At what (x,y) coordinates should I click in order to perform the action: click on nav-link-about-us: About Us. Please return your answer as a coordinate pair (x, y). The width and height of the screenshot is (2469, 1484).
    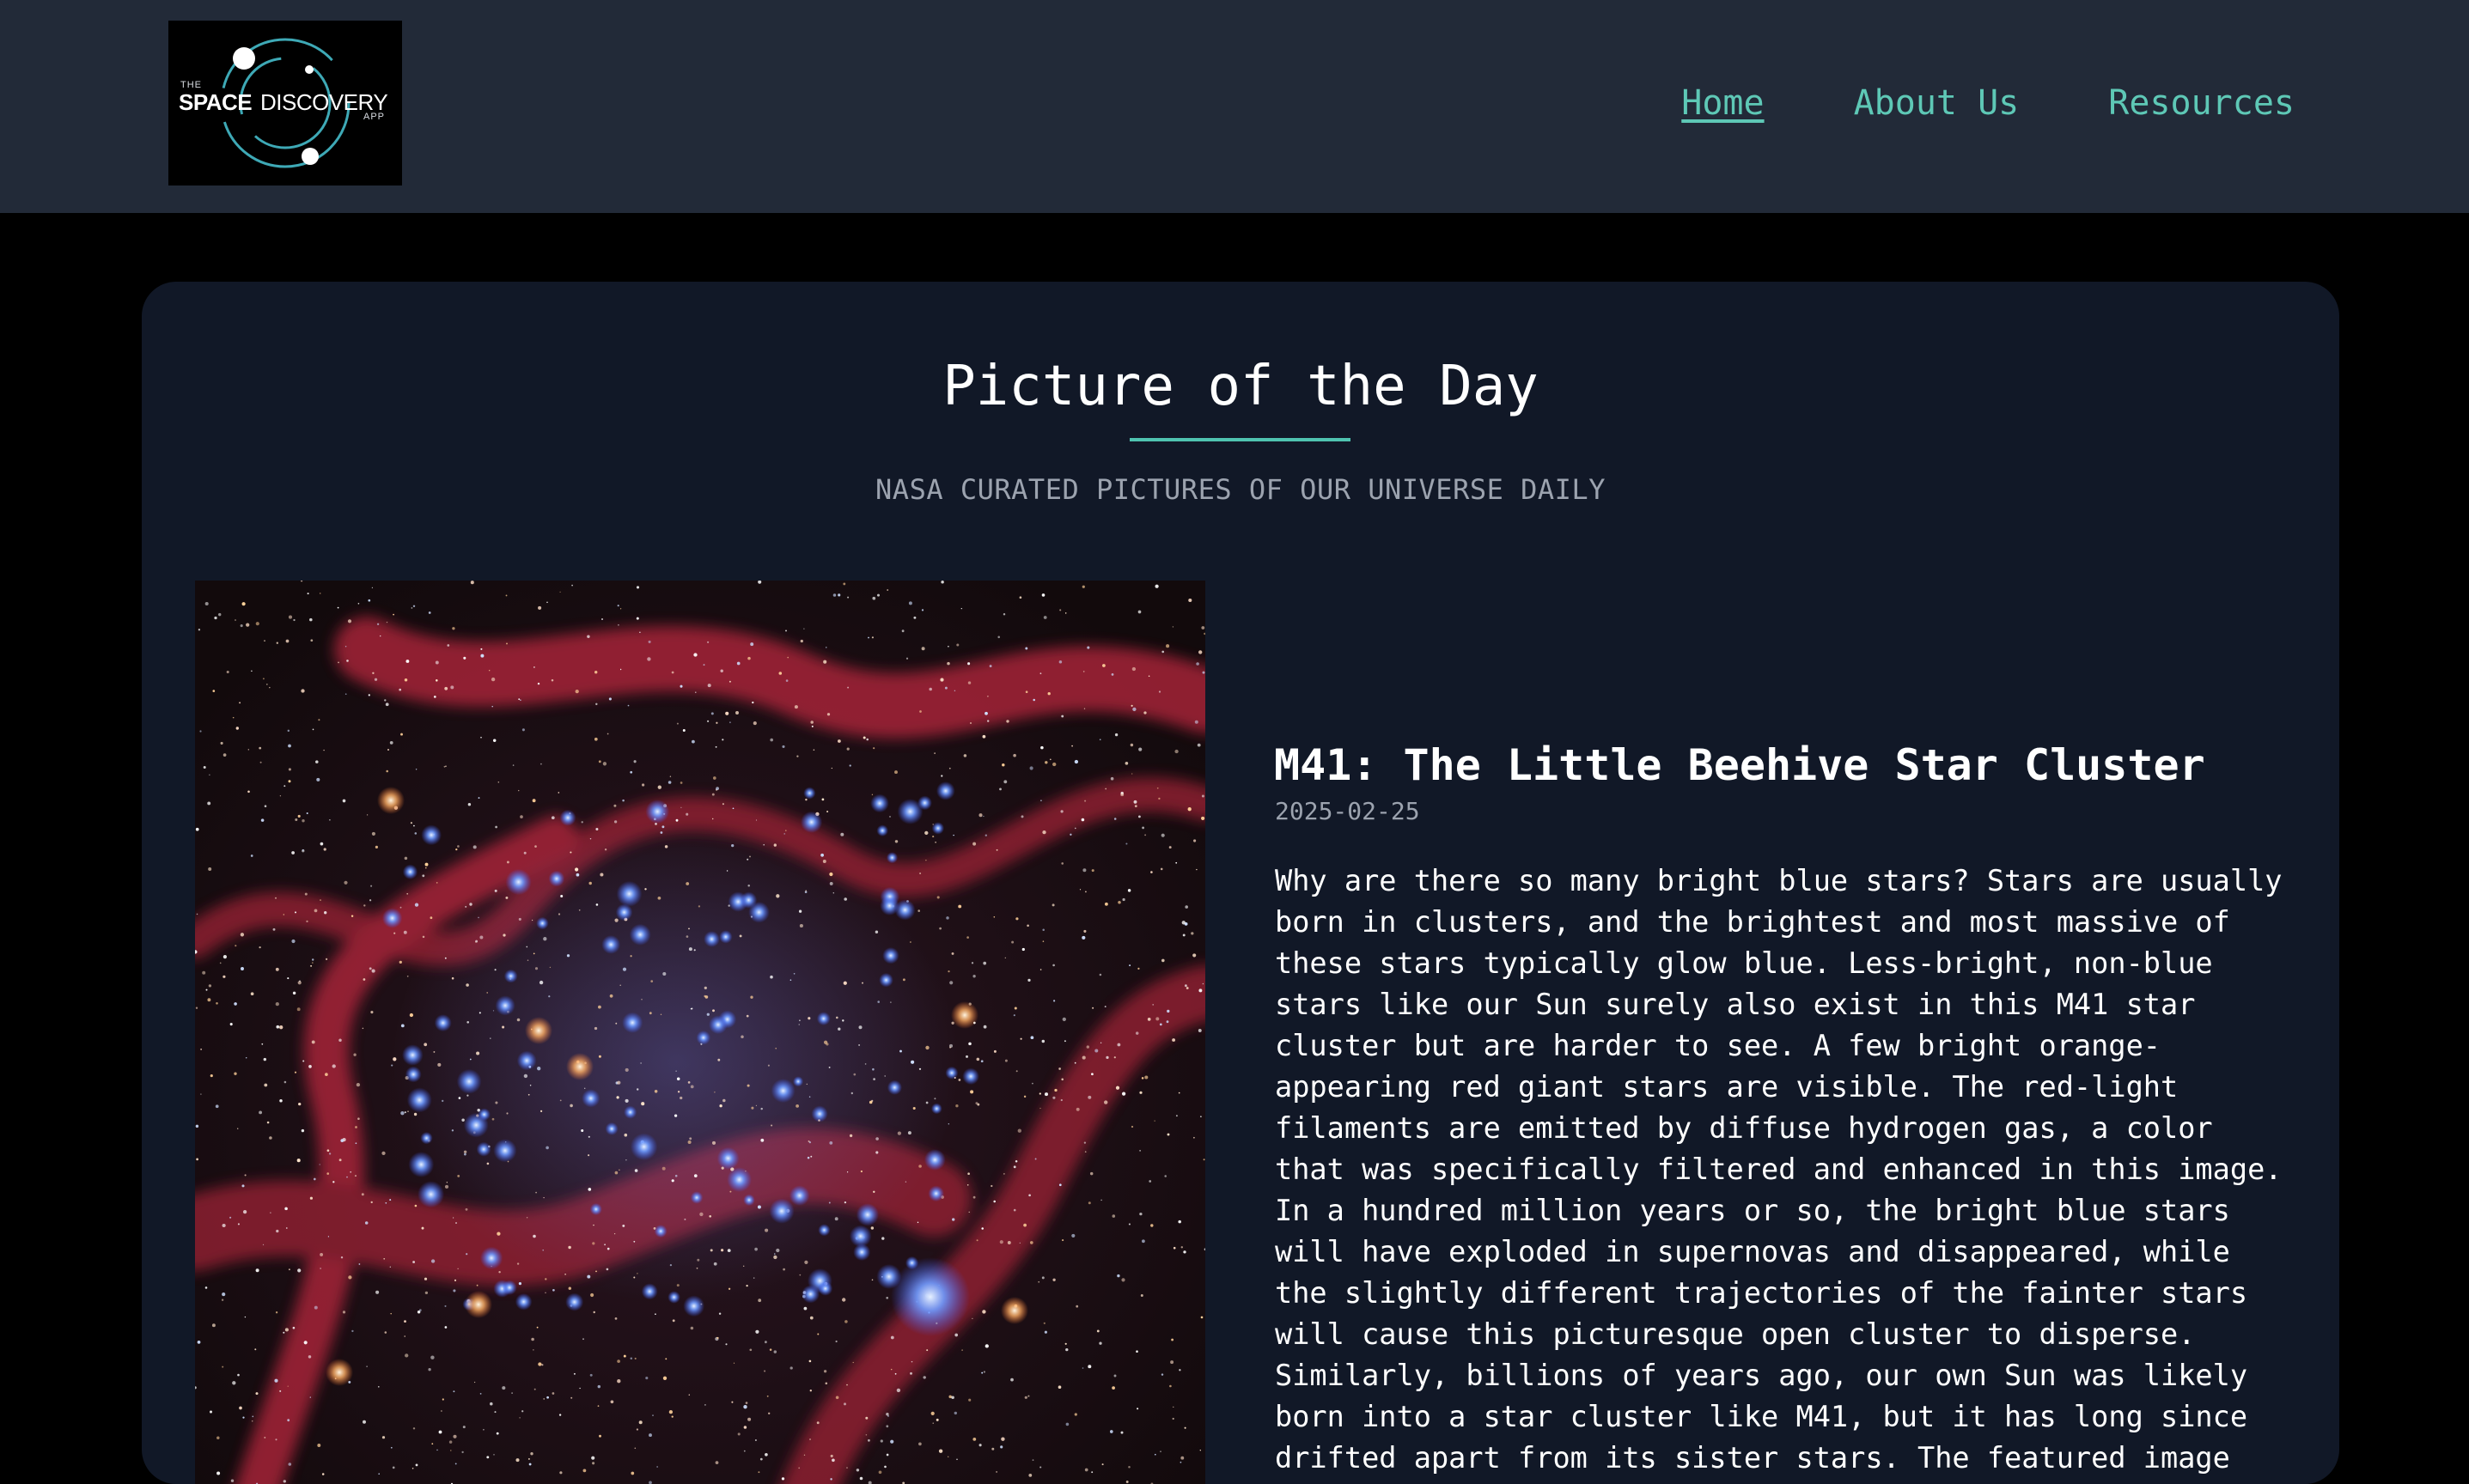
    Looking at the image, I should click on (1937, 103).